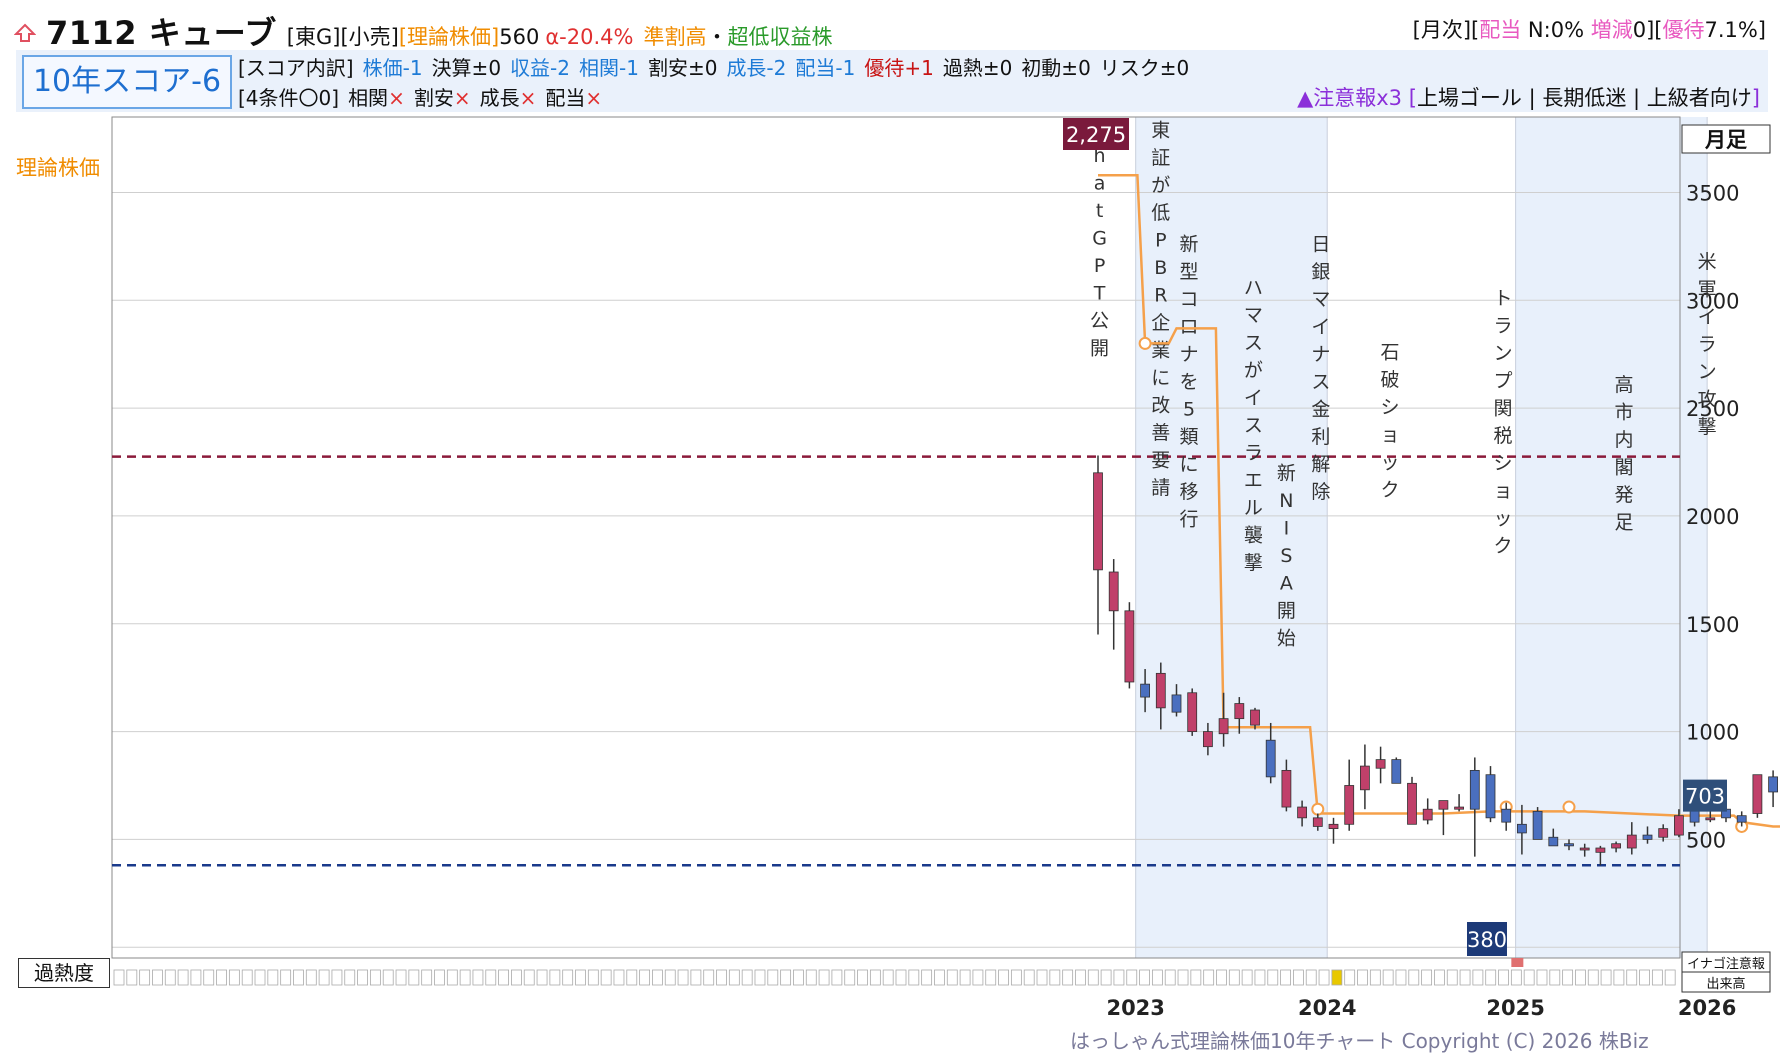 The image size is (1780, 1054). What do you see at coordinates (1160, 488) in the screenshot?
I see `event-label-char: 請` at bounding box center [1160, 488].